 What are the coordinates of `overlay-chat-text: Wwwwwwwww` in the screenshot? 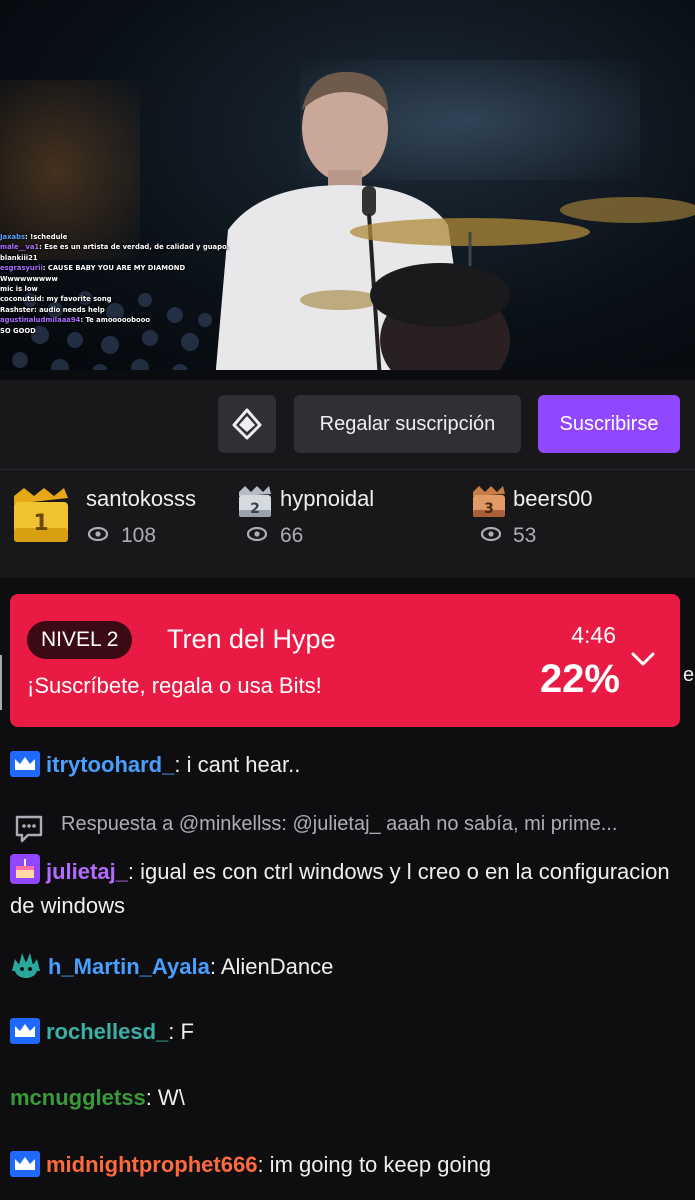 It's located at (29, 278).